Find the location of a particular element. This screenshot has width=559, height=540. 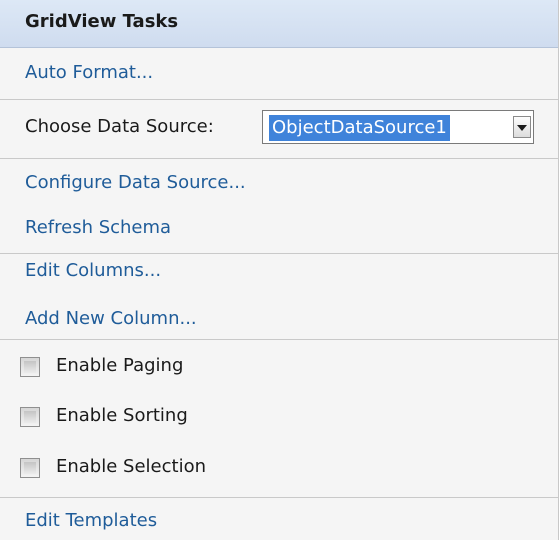

enable-sorting-label: Enable Sorting is located at coordinates (122, 415).